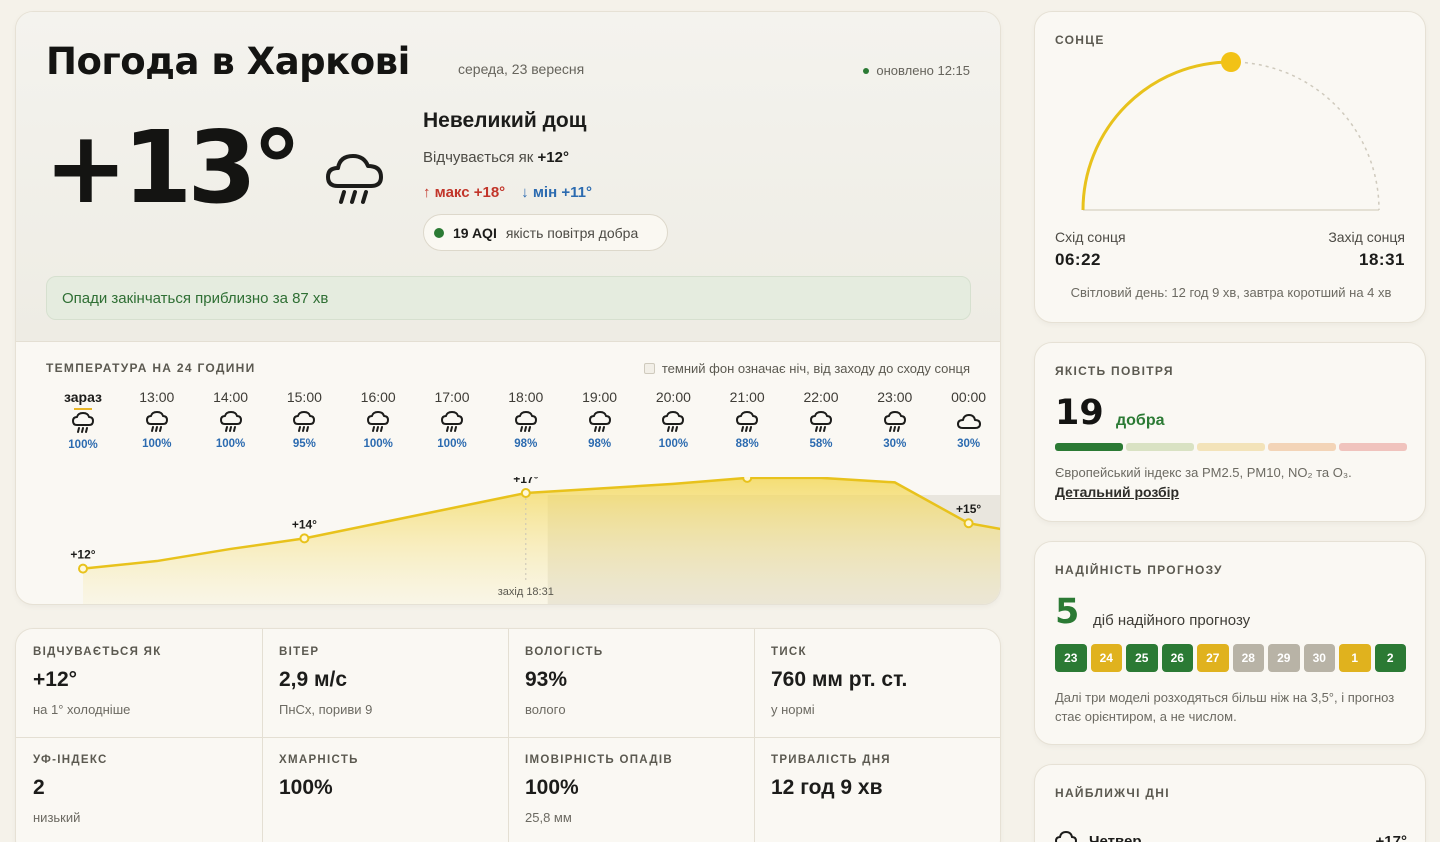 Image resolution: width=1440 pixels, height=842 pixels. I want to click on hour-time: 18:00, so click(526, 397).